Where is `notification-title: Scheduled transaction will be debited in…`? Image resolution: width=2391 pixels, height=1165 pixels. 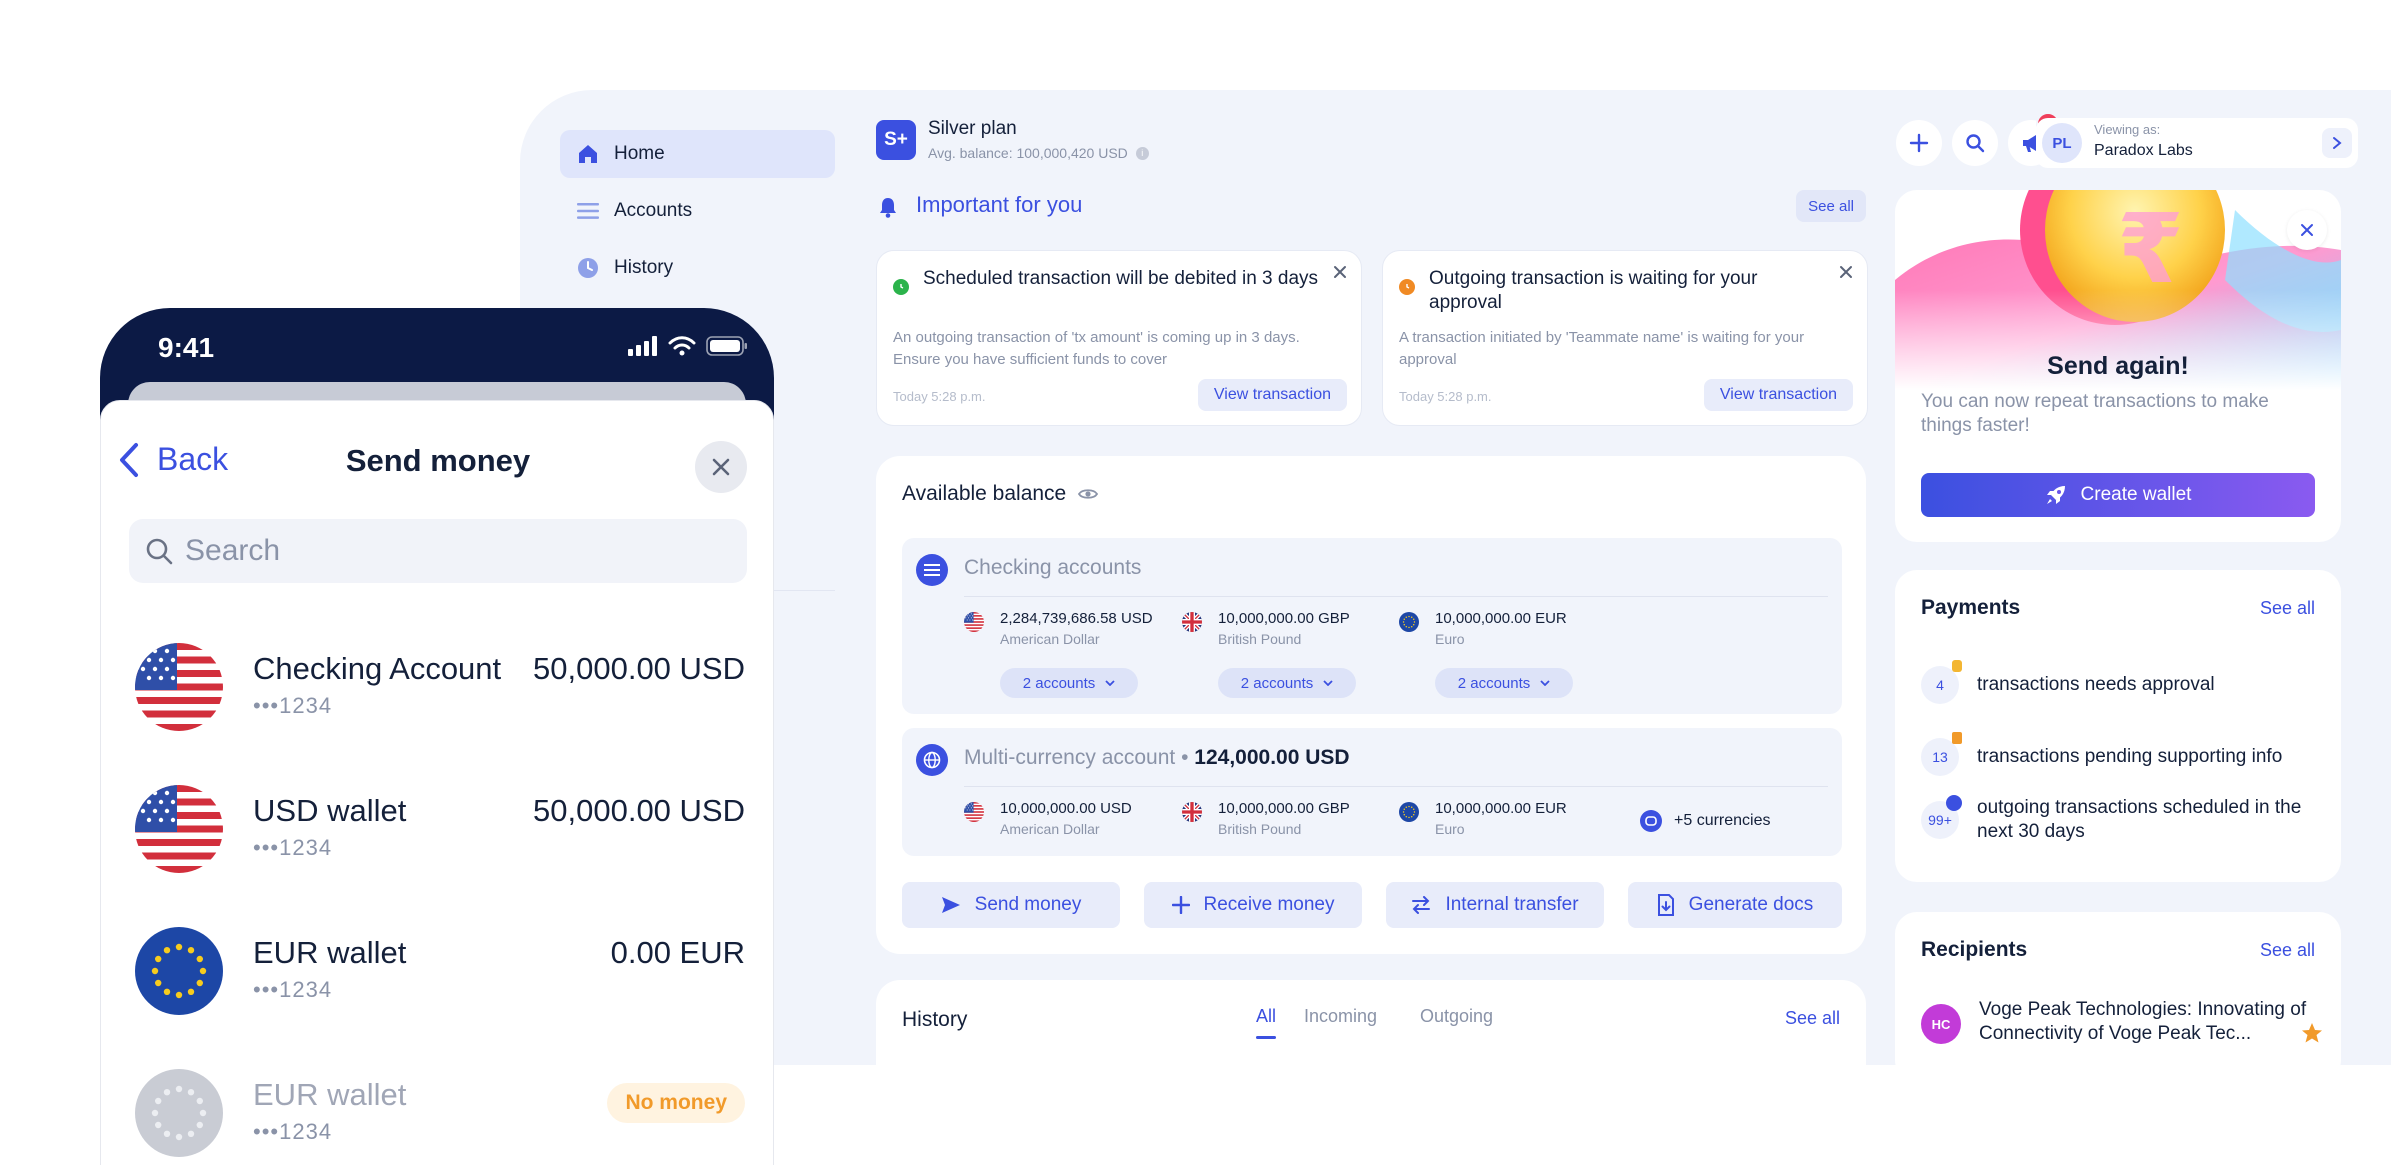 notification-title: Scheduled transaction will be debited in… is located at coordinates (1121, 278).